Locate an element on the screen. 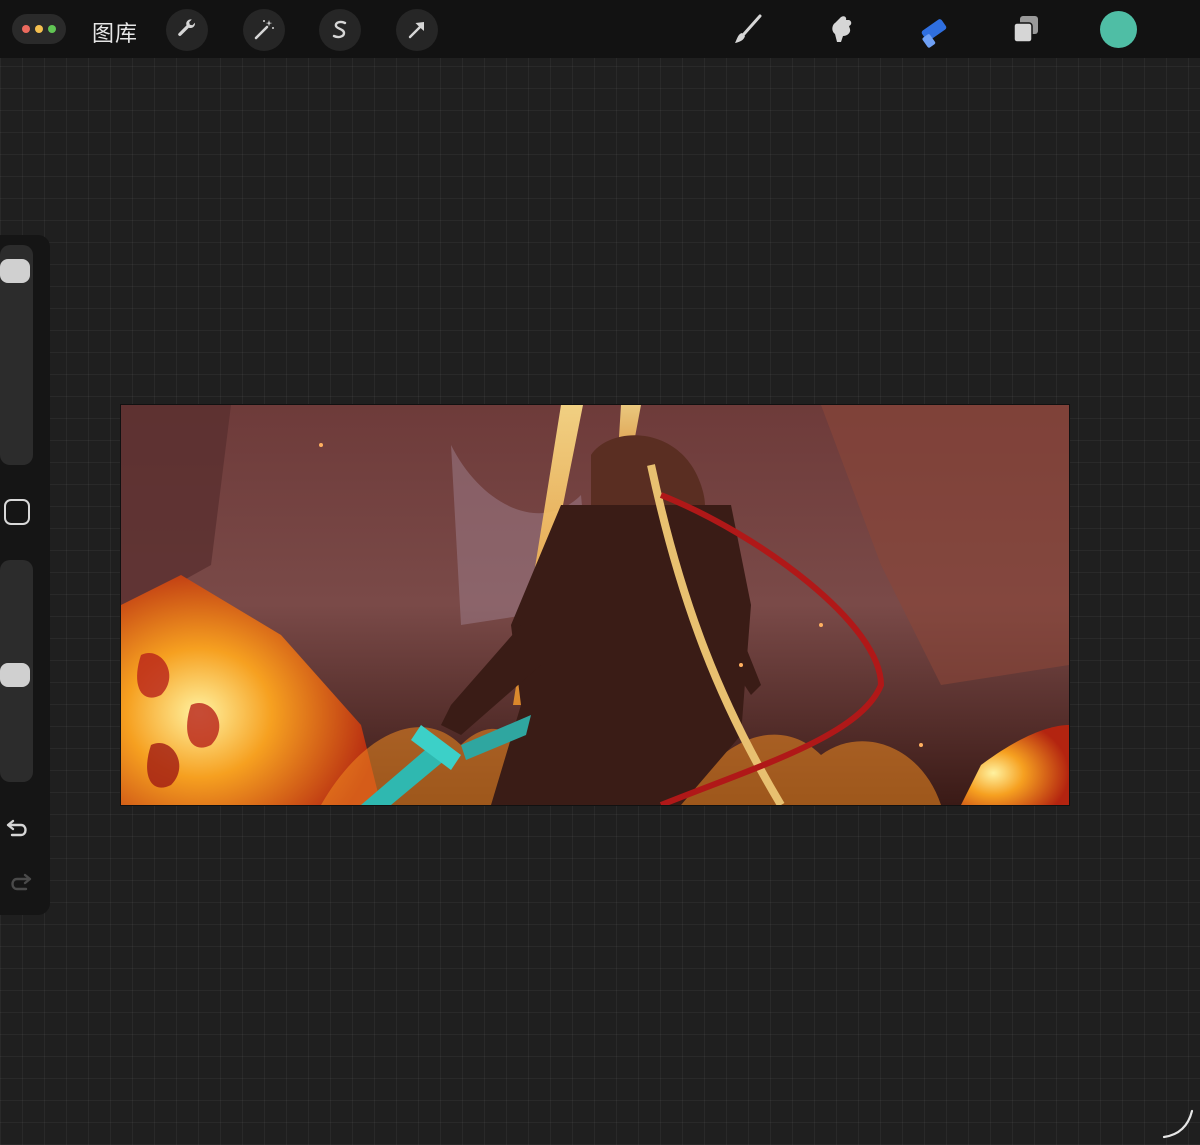  opacity-thumb is located at coordinates (15, 675).